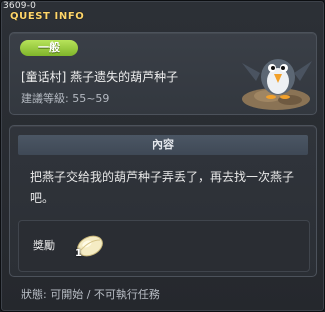 This screenshot has height=312, width=325. What do you see at coordinates (163, 145) in the screenshot?
I see `content-header: 內容` at bounding box center [163, 145].